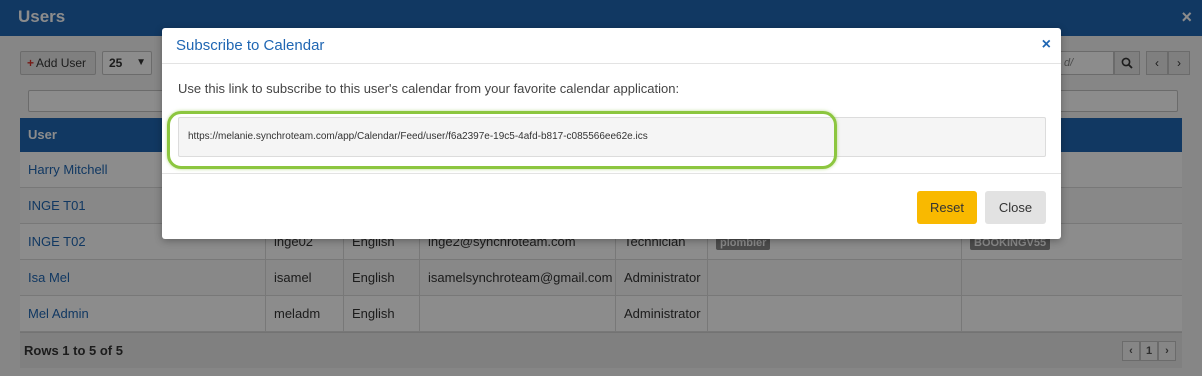  I want to click on reset-button: Reset, so click(947, 207).